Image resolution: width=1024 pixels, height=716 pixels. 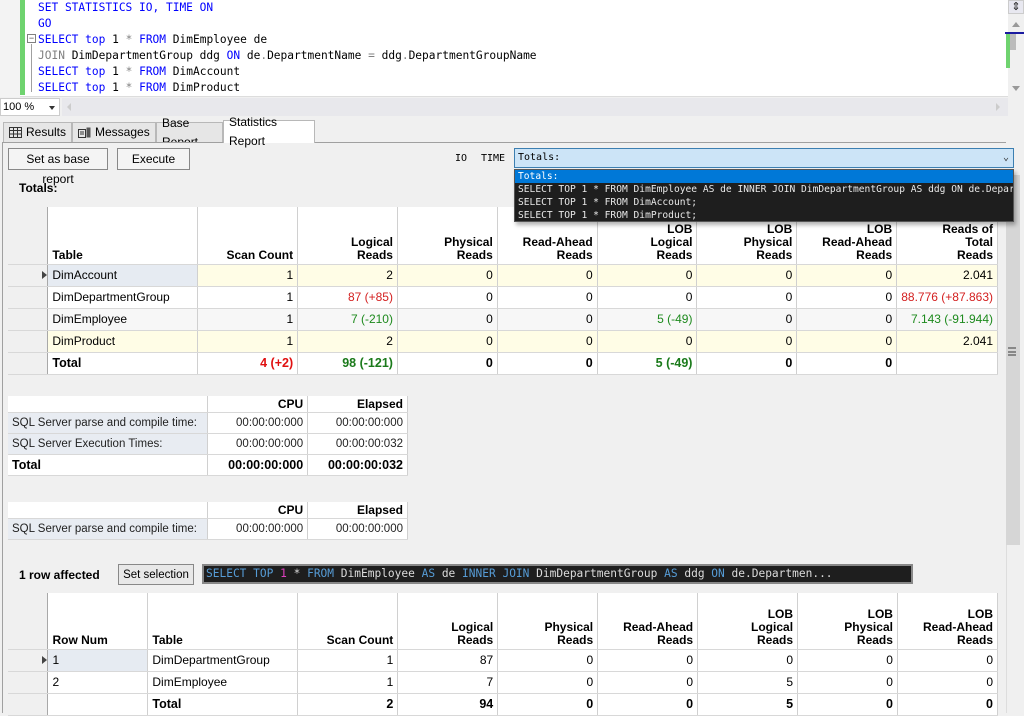 What do you see at coordinates (1013, 360) in the screenshot?
I see `report-scroll-thumb` at bounding box center [1013, 360].